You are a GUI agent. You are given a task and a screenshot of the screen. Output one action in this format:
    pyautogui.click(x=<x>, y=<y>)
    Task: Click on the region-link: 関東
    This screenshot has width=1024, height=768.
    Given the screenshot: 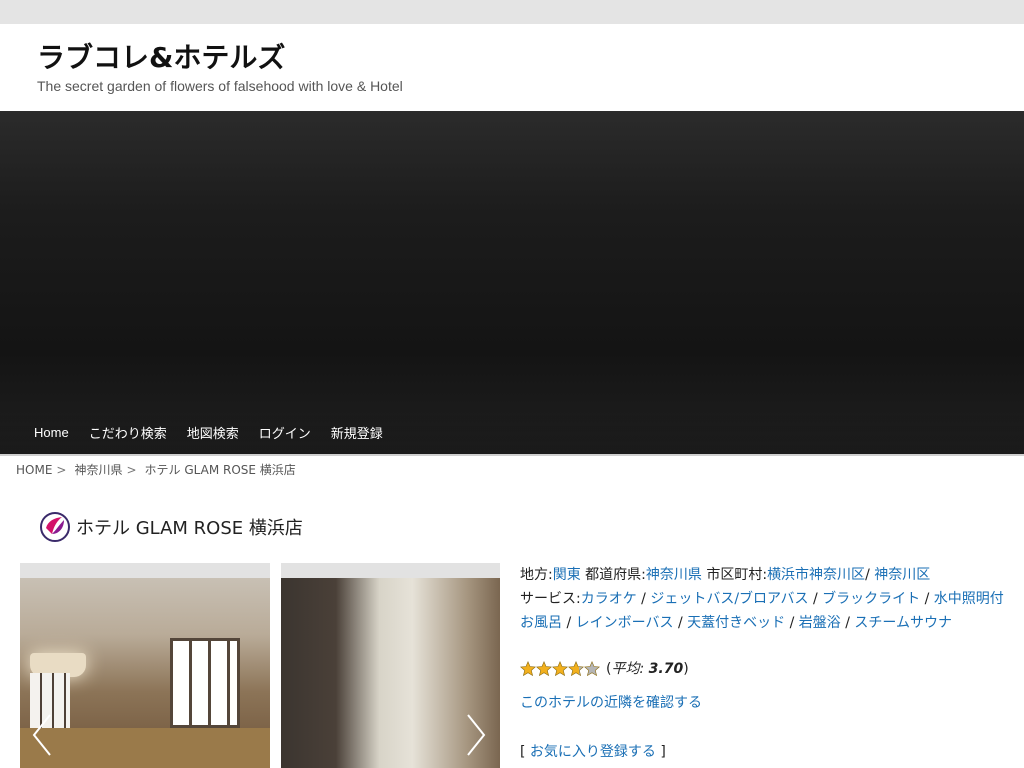 What is the action you would take?
    pyautogui.click(x=567, y=575)
    